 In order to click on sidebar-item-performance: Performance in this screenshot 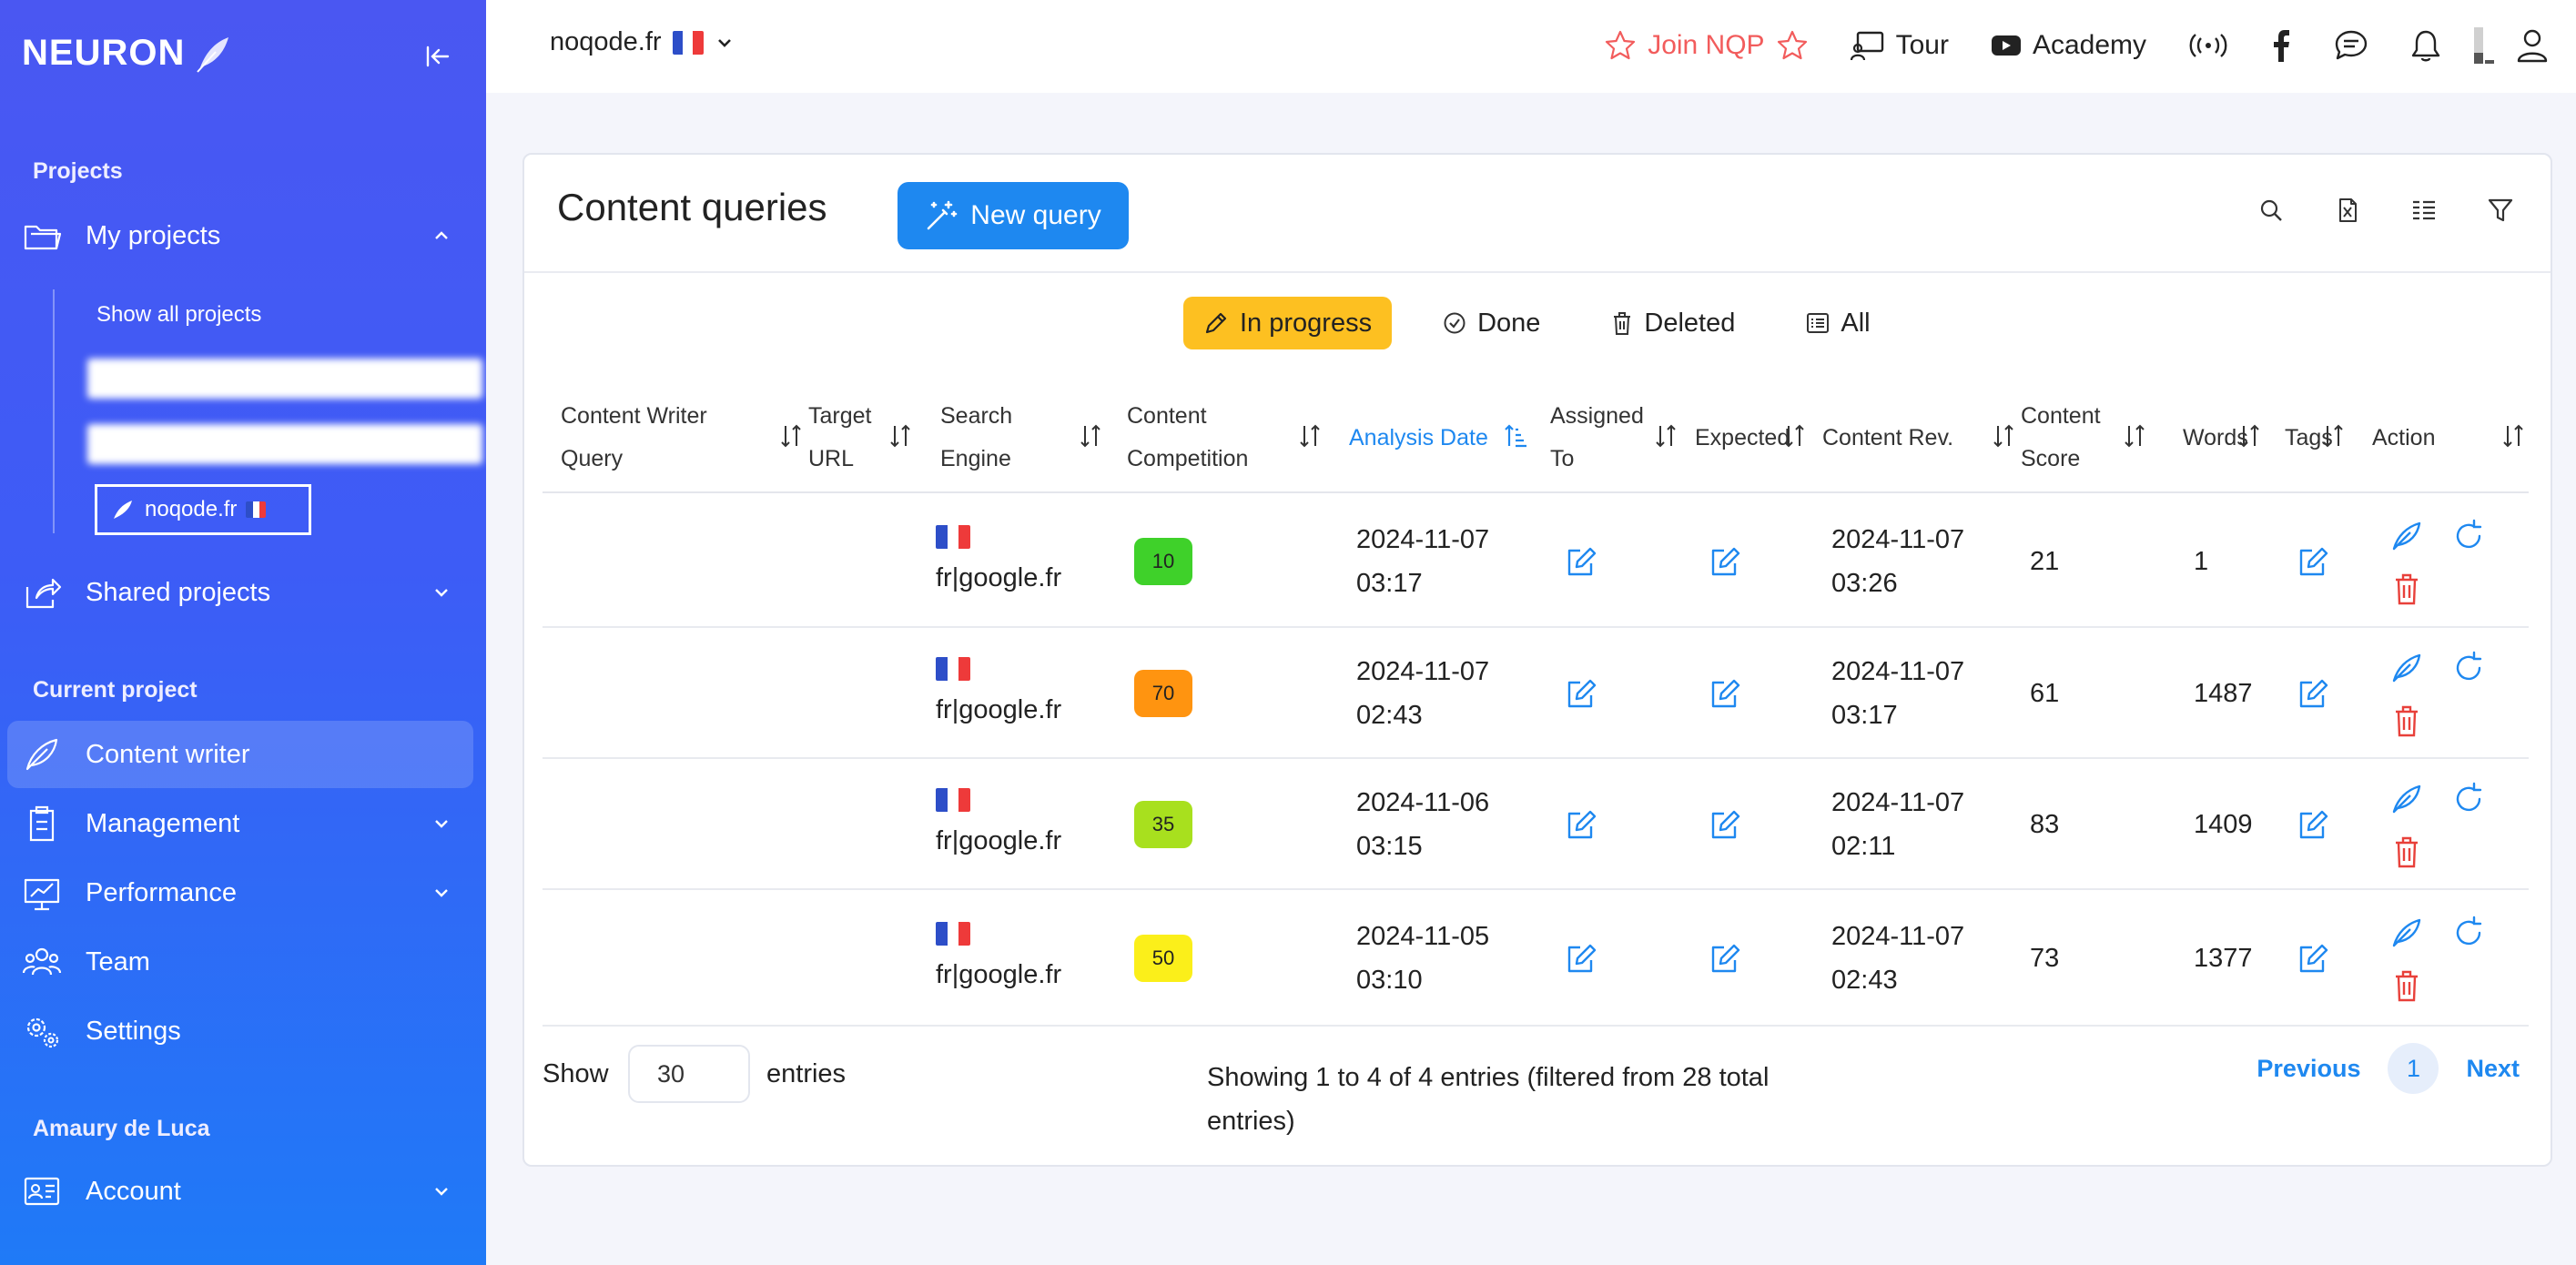, I will do `click(240, 892)`.